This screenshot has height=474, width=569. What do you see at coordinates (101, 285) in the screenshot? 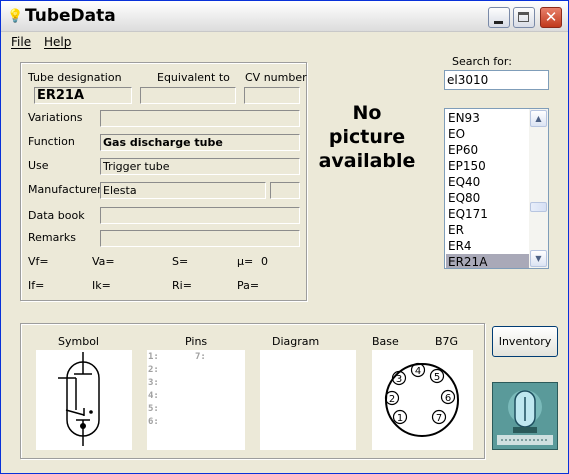
I see `param-ik: Ik=` at bounding box center [101, 285].